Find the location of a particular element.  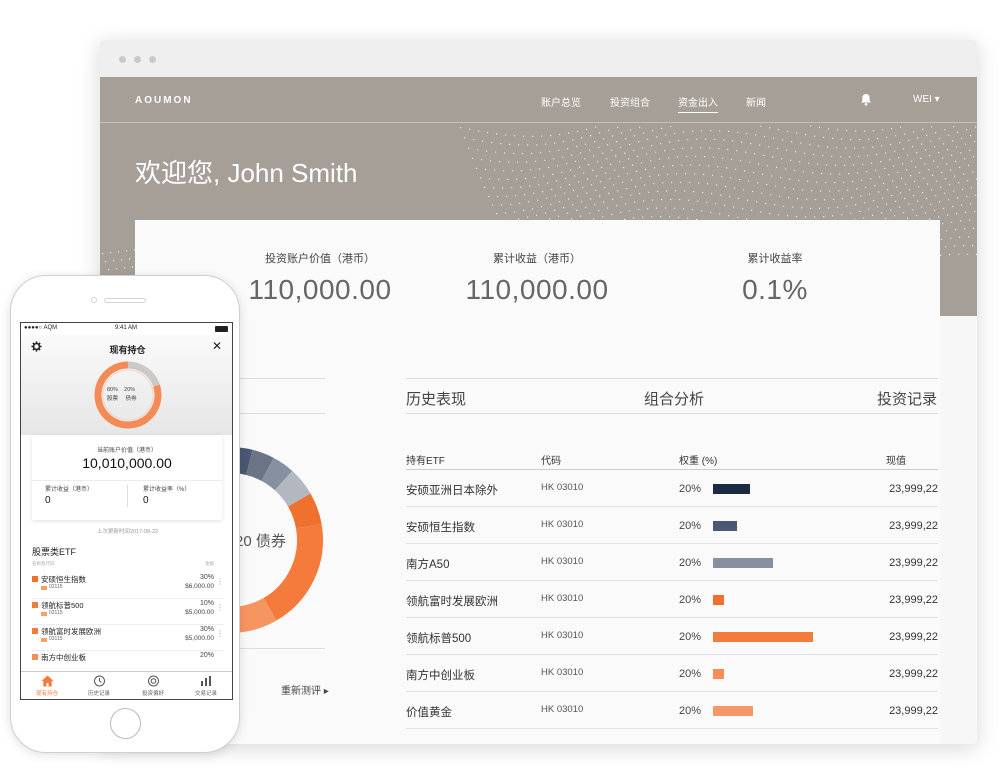

welcome-heading: 欢迎您, John Smith is located at coordinates (246, 173).